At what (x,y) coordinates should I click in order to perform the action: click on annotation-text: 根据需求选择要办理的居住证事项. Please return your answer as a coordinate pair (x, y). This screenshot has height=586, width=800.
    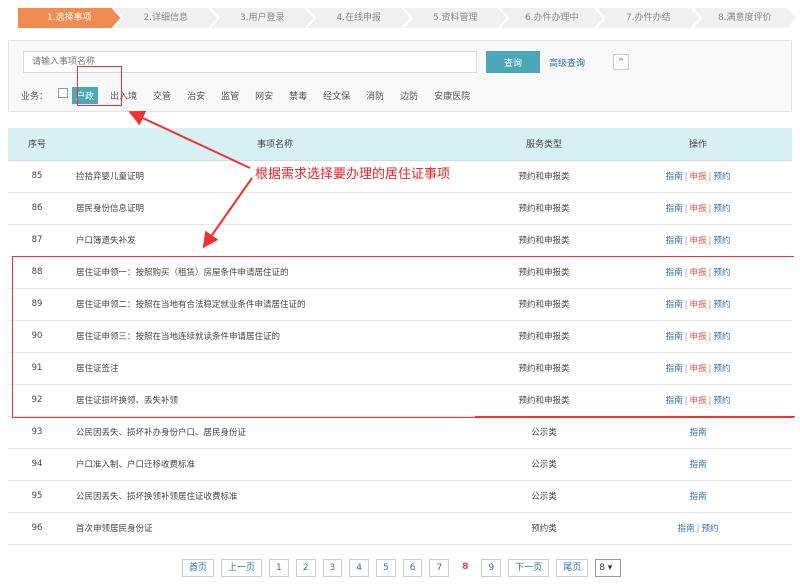
    Looking at the image, I should click on (353, 172).